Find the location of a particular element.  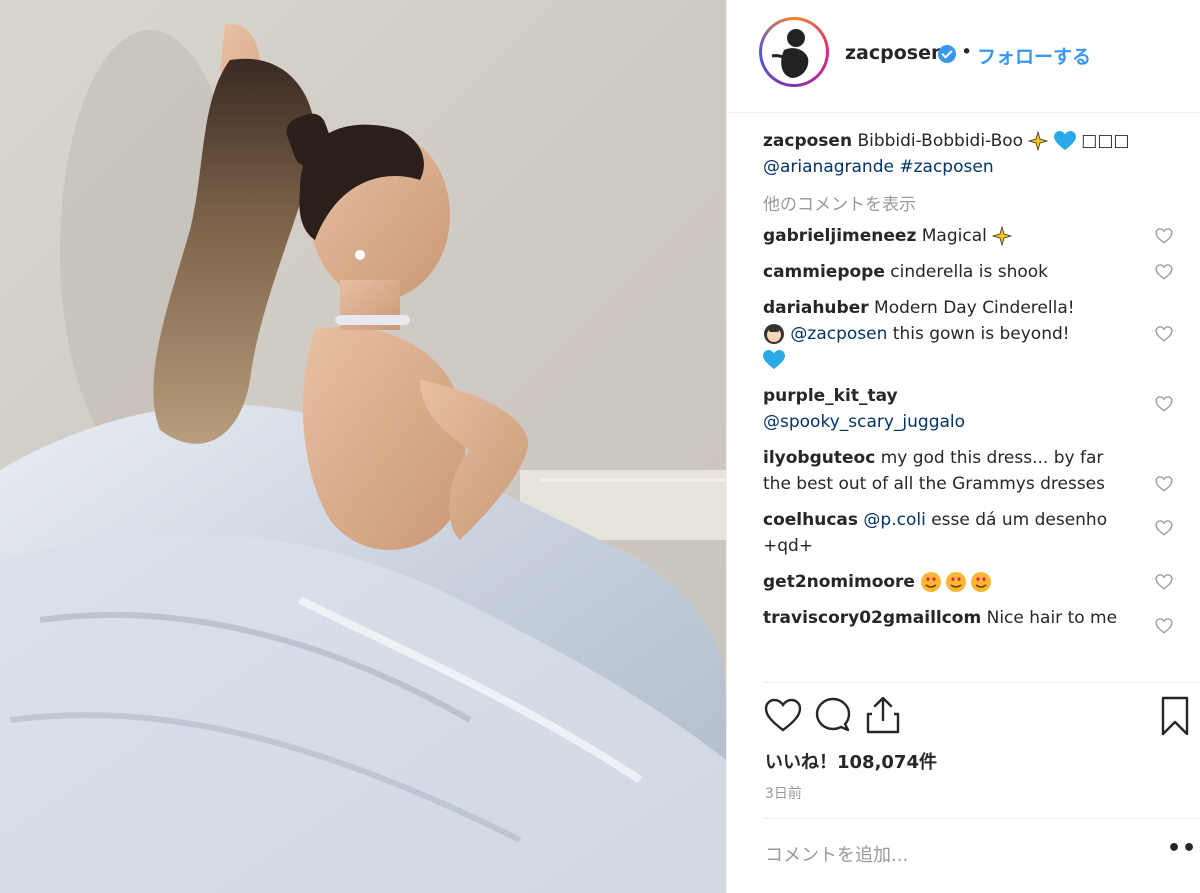

comment-username: gabrieljimeneez is located at coordinates (839, 236).